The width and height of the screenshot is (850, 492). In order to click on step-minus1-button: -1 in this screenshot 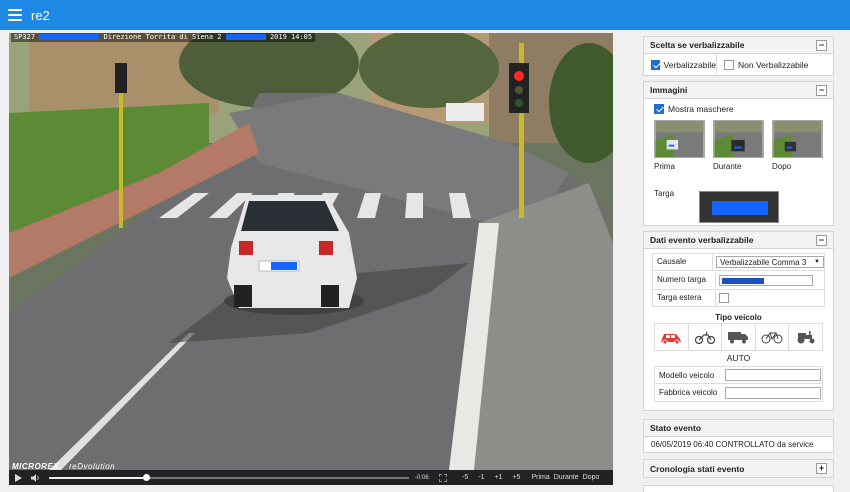, I will do `click(481, 477)`.